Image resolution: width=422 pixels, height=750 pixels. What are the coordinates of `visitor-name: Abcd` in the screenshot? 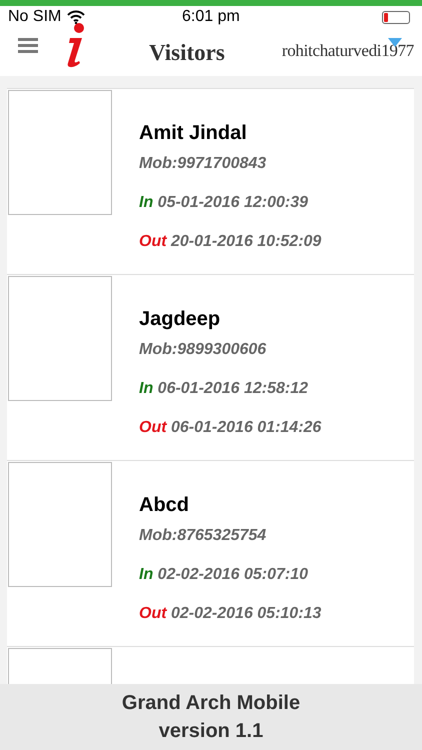 It's located at (164, 505).